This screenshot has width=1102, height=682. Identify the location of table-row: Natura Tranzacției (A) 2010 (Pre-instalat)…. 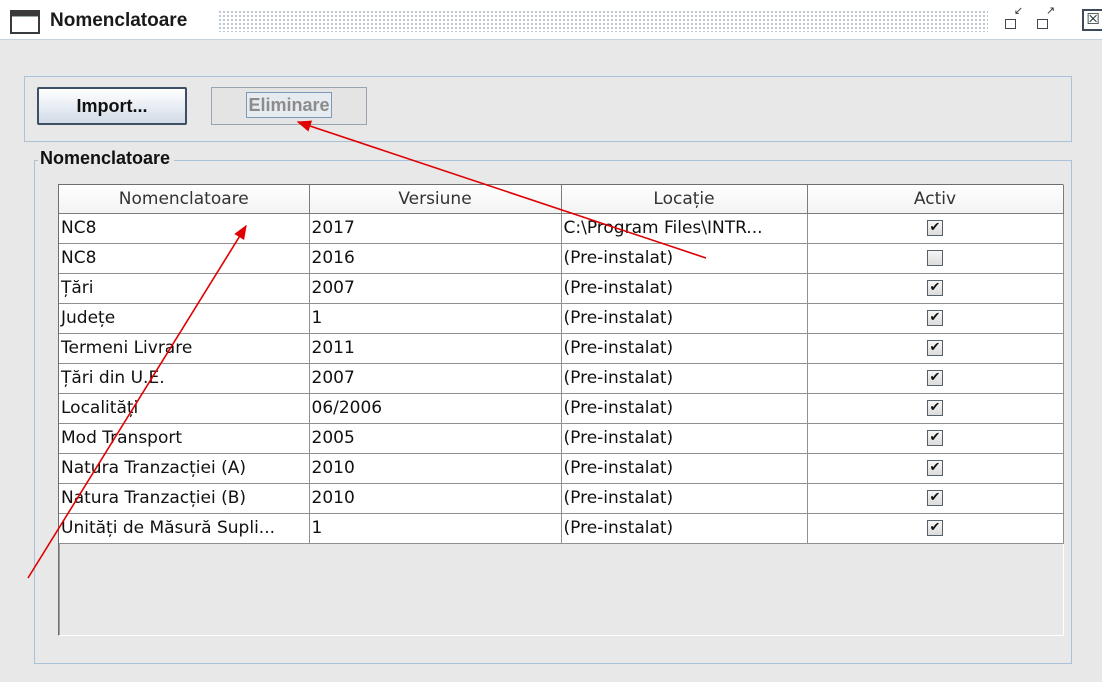
(561, 468).